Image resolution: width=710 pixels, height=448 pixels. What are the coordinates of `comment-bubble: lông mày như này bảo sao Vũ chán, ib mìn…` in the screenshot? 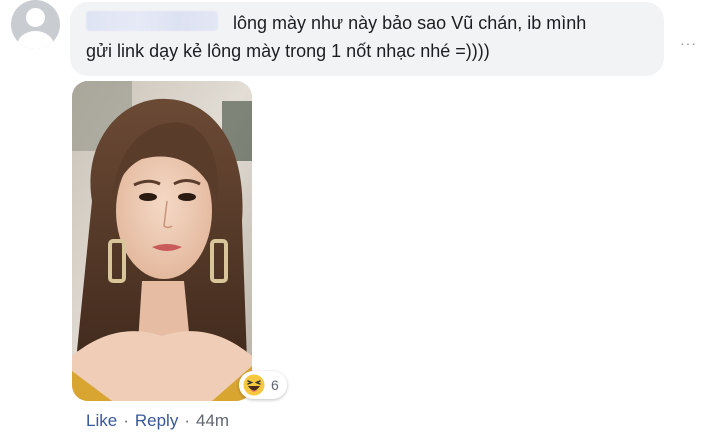 It's located at (367, 39).